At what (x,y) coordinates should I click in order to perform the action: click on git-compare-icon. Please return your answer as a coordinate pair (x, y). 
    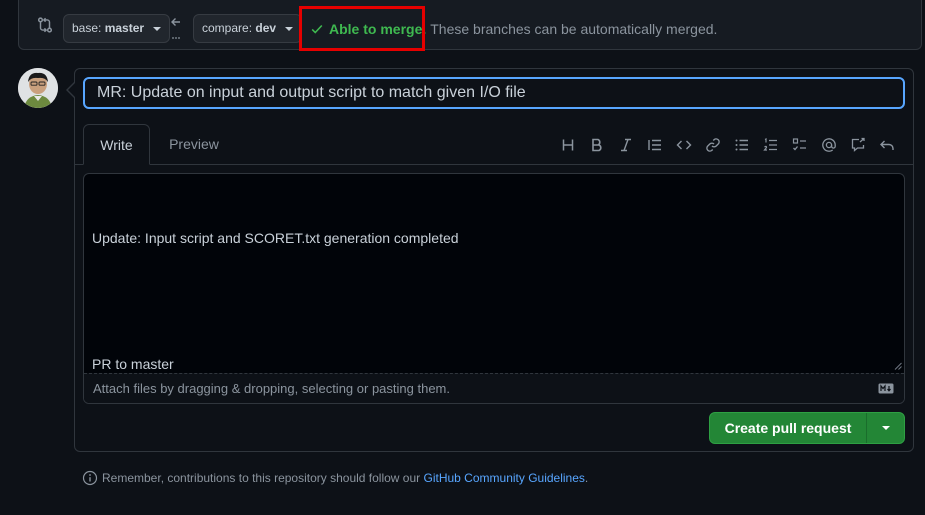
    Looking at the image, I should click on (45, 25).